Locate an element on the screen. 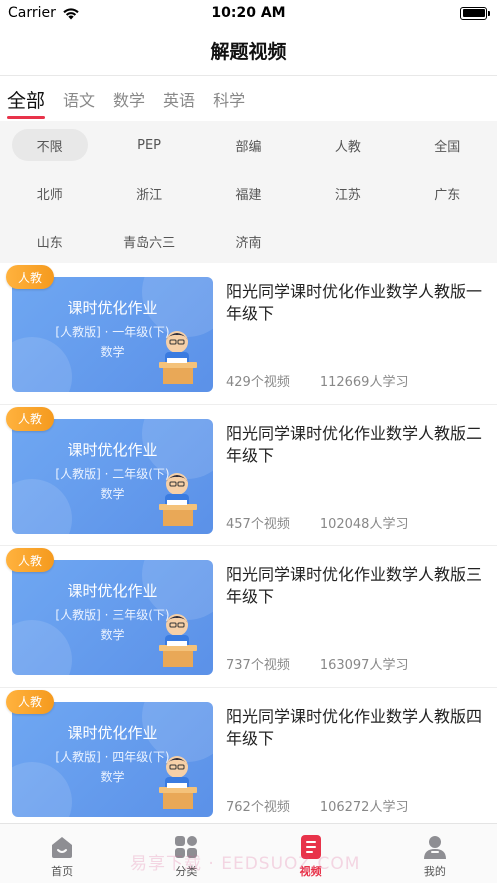 The width and height of the screenshot is (497, 883). bottom-tab-bar: 首页 分类 视频 我的 is located at coordinates (248, 853).